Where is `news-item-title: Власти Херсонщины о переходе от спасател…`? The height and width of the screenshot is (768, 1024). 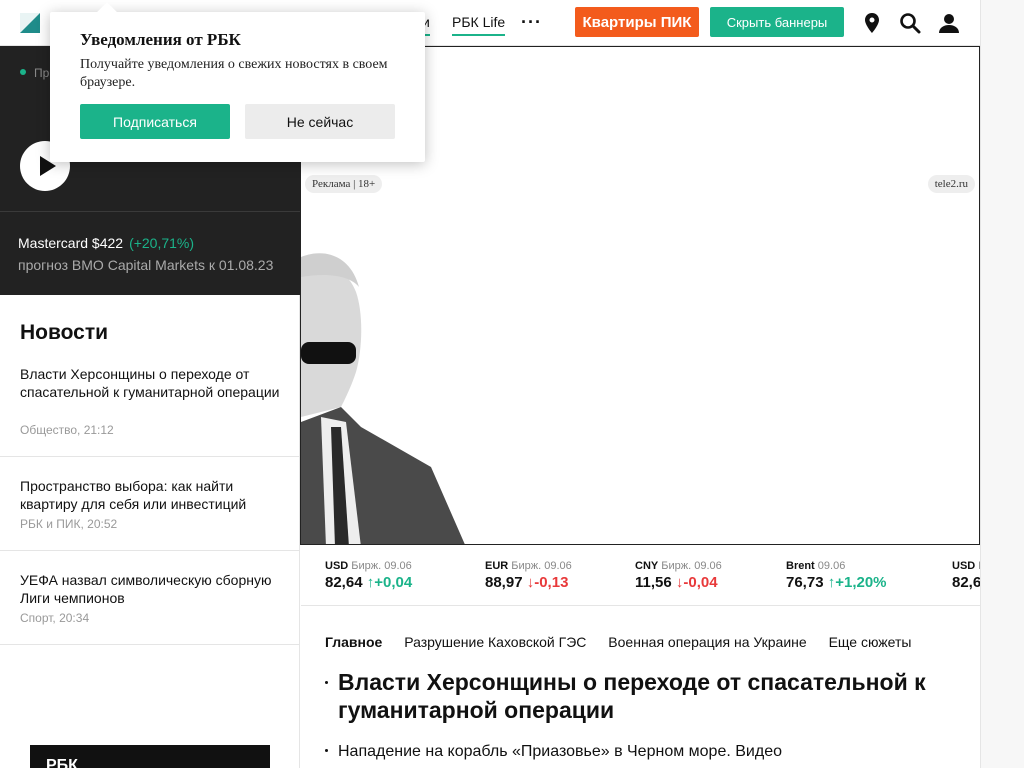
news-item-title: Власти Херсонщины о переходе от спасател… is located at coordinates (155, 383).